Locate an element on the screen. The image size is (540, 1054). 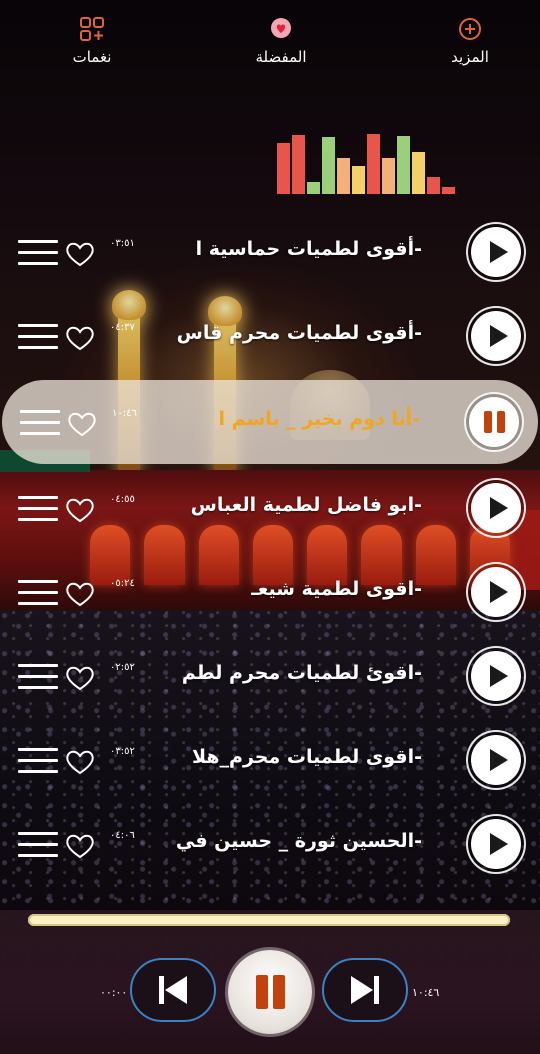
track-title: -ابو فاضل لطمية العباس is located at coordinates (306, 505).